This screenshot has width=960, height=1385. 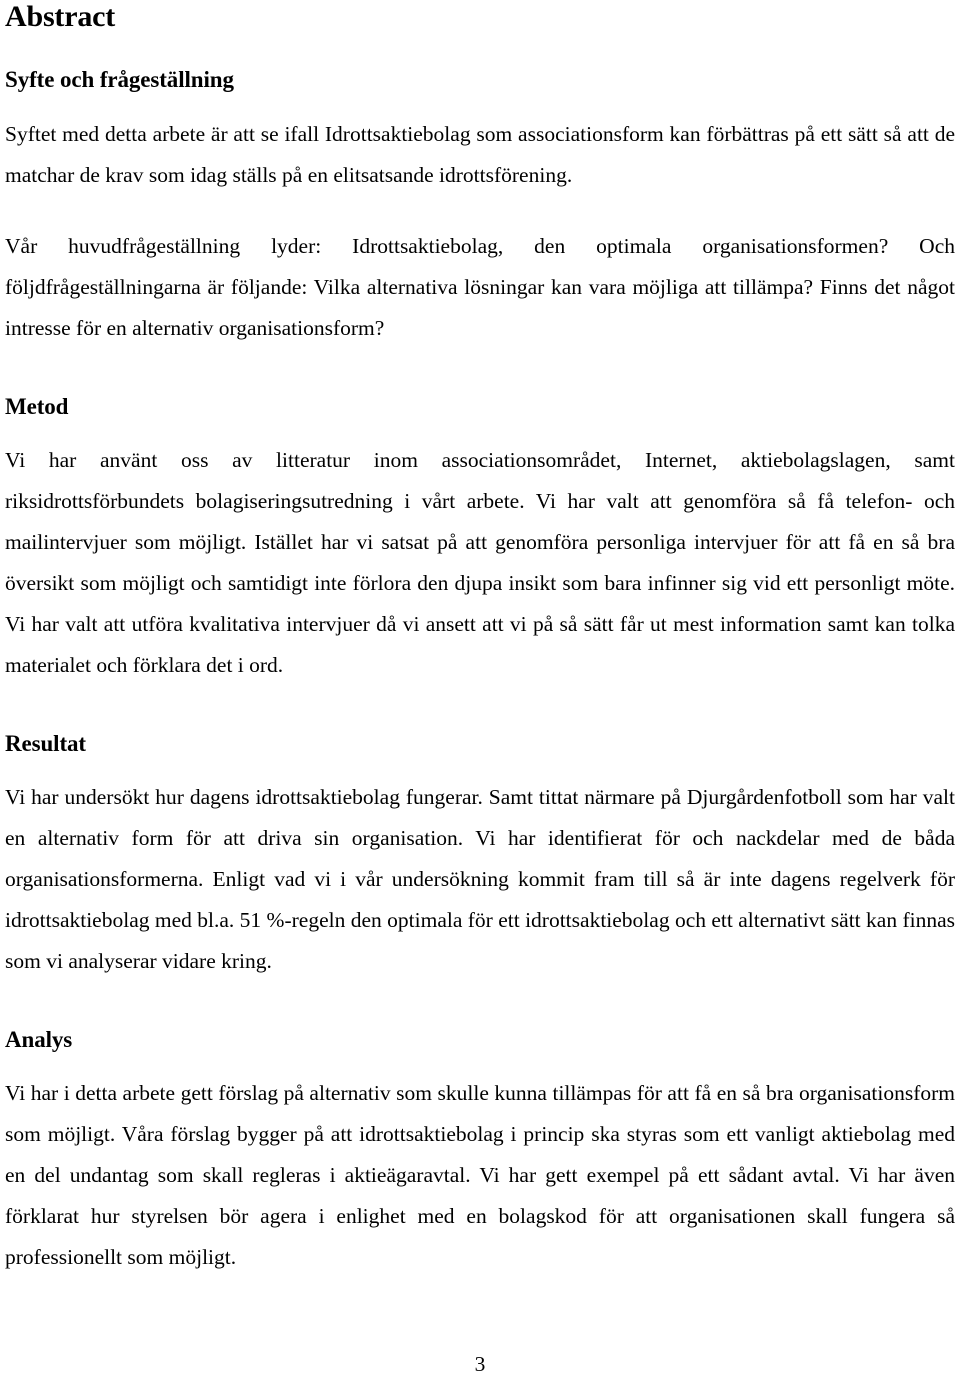 What do you see at coordinates (60, 16) in the screenshot?
I see `page-title: Abstract` at bounding box center [60, 16].